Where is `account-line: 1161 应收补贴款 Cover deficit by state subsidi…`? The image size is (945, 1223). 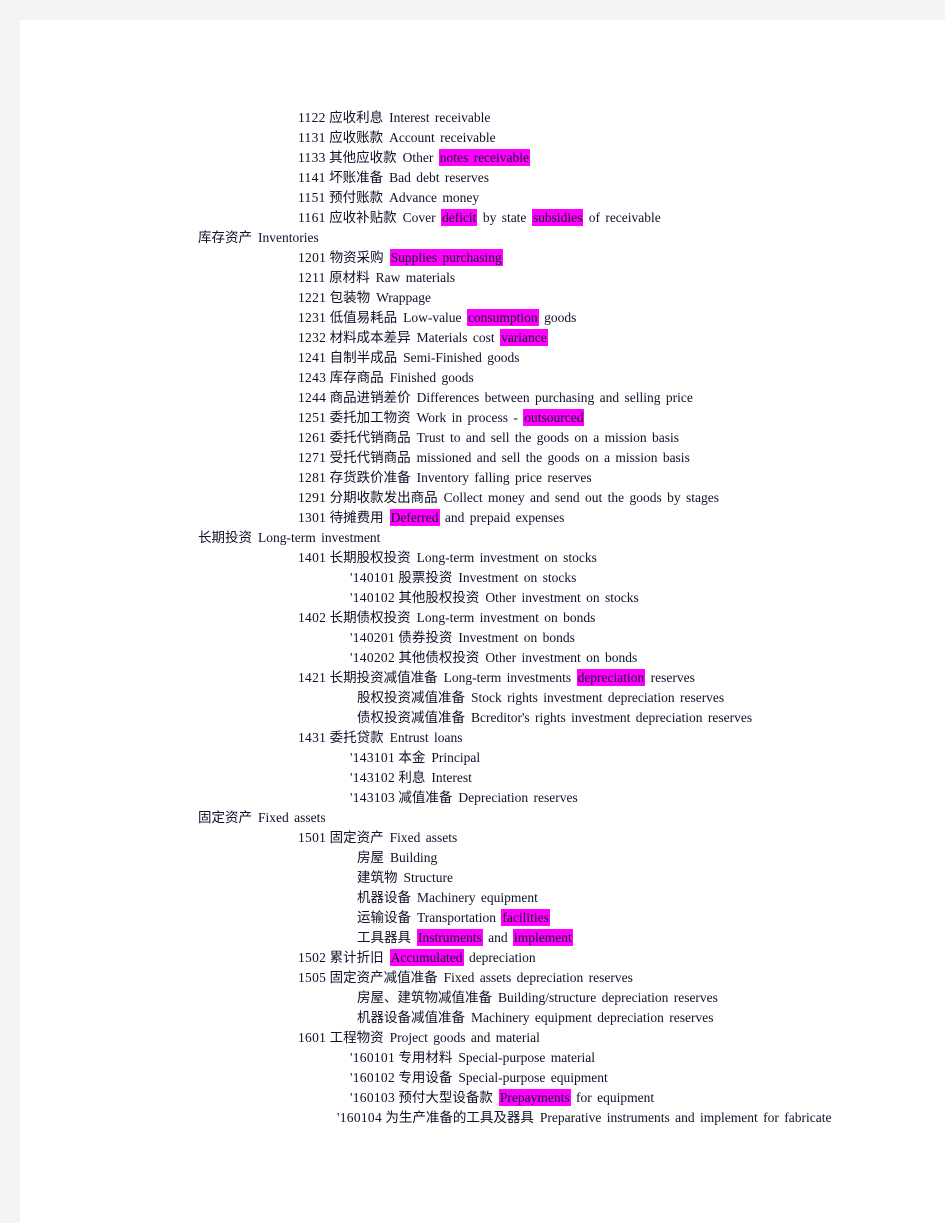
account-line: 1161 应收补贴款 Cover deficit by state subsidi… is located at coordinates (482, 218).